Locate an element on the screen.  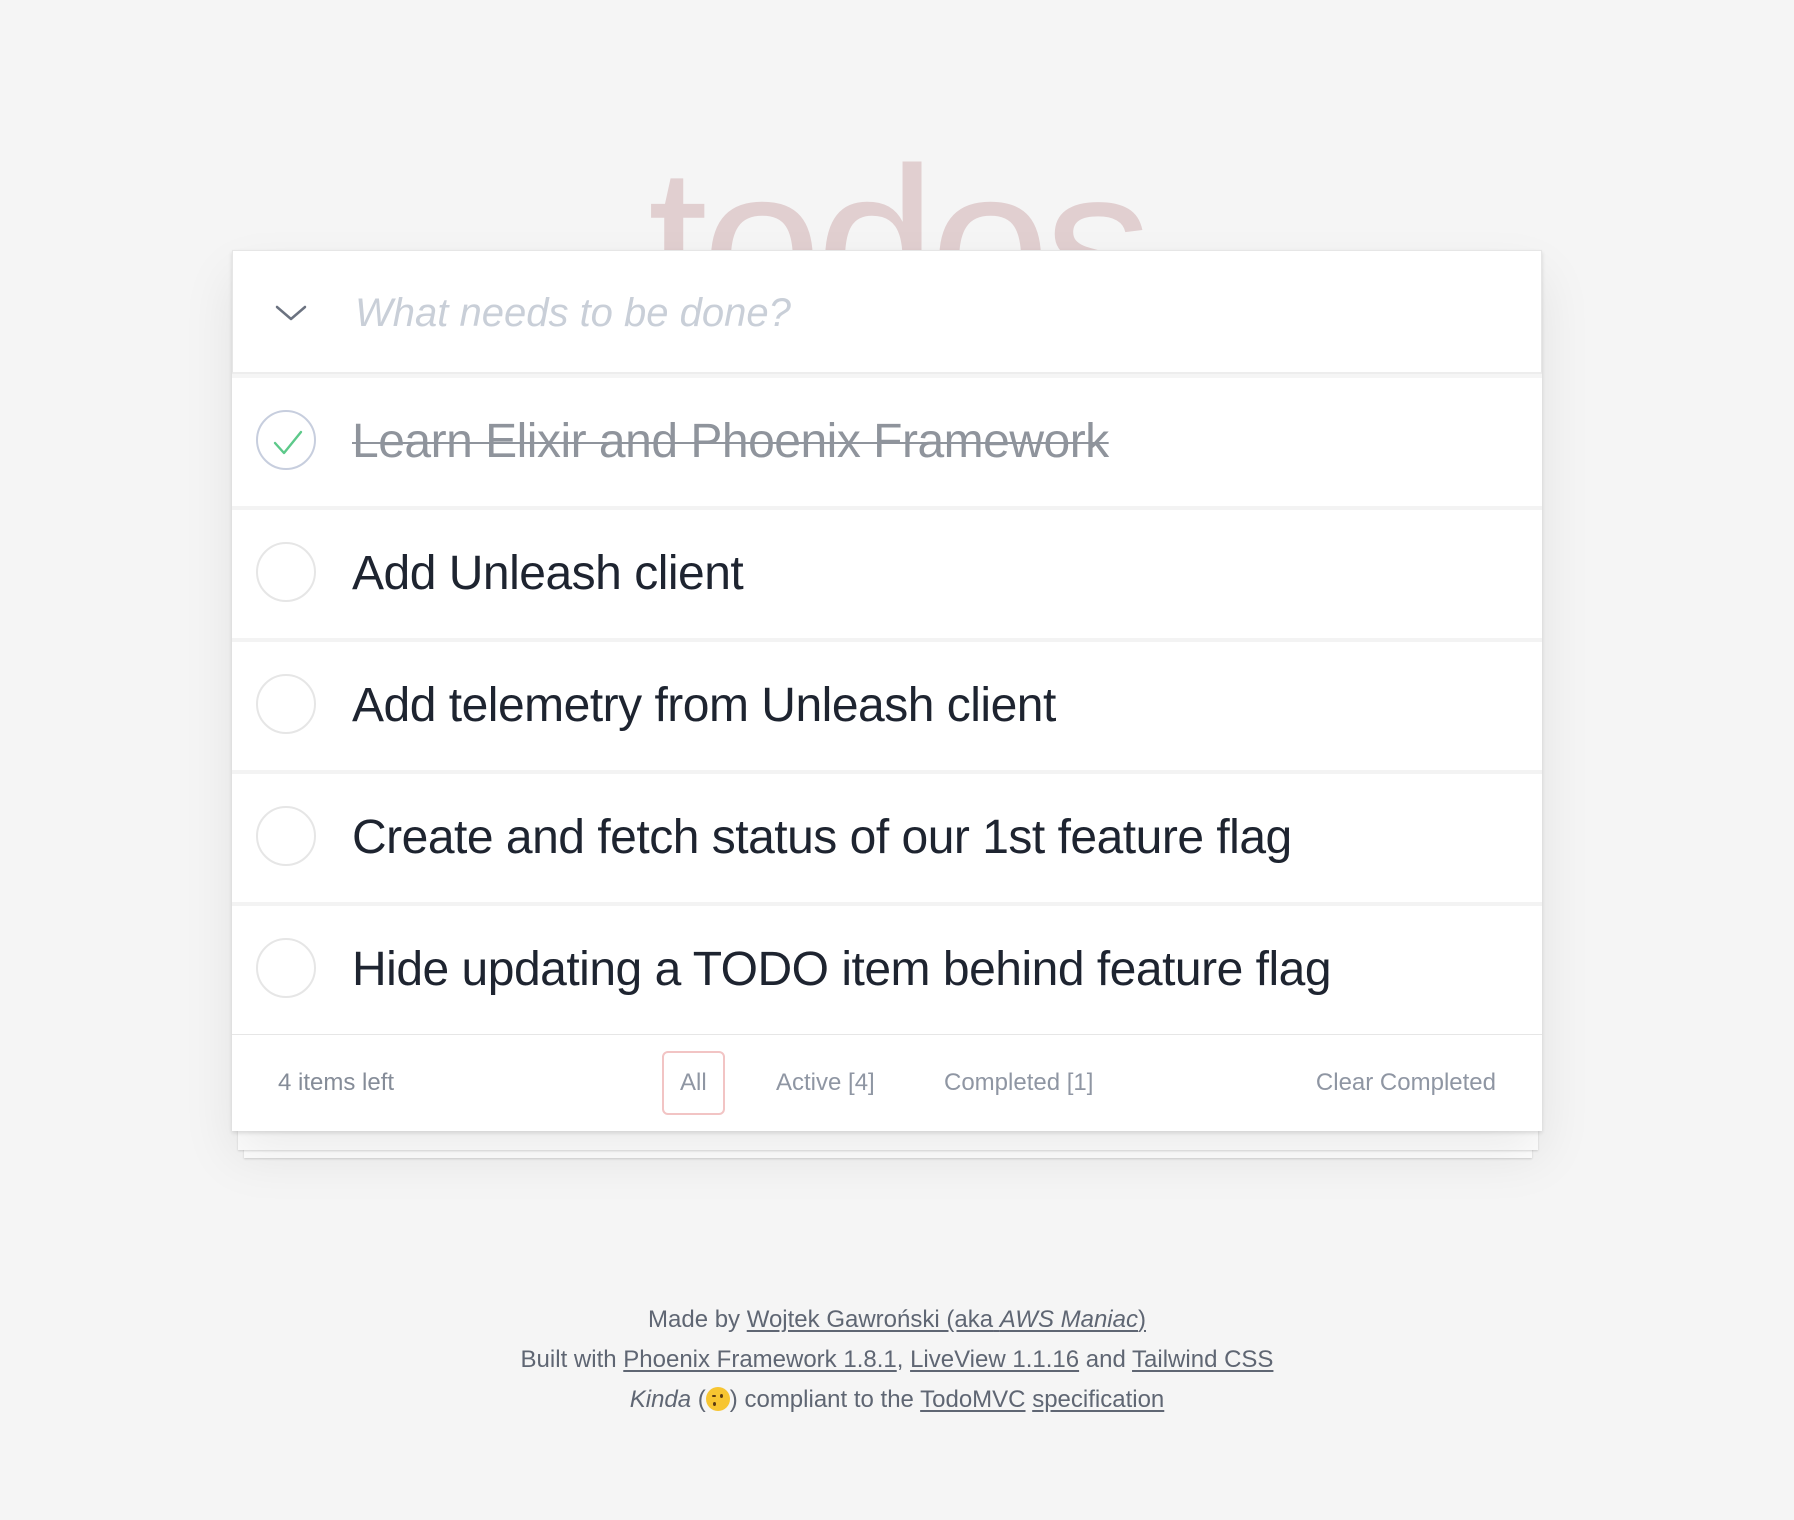
built-with-text: Built with is located at coordinates (568, 1359).